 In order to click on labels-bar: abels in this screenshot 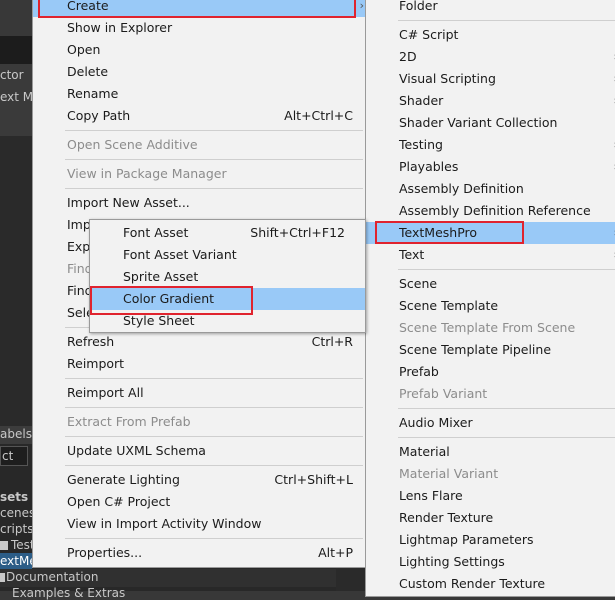, I will do `click(16, 435)`.